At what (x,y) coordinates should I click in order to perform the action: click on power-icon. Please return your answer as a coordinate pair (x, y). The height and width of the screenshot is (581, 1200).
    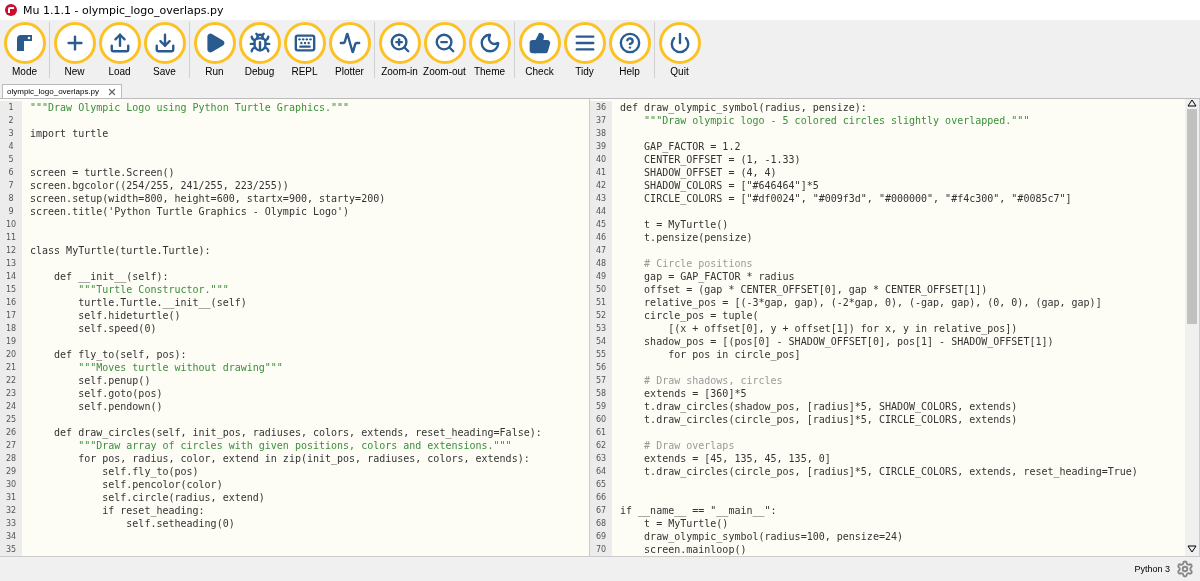
    Looking at the image, I should click on (679, 43).